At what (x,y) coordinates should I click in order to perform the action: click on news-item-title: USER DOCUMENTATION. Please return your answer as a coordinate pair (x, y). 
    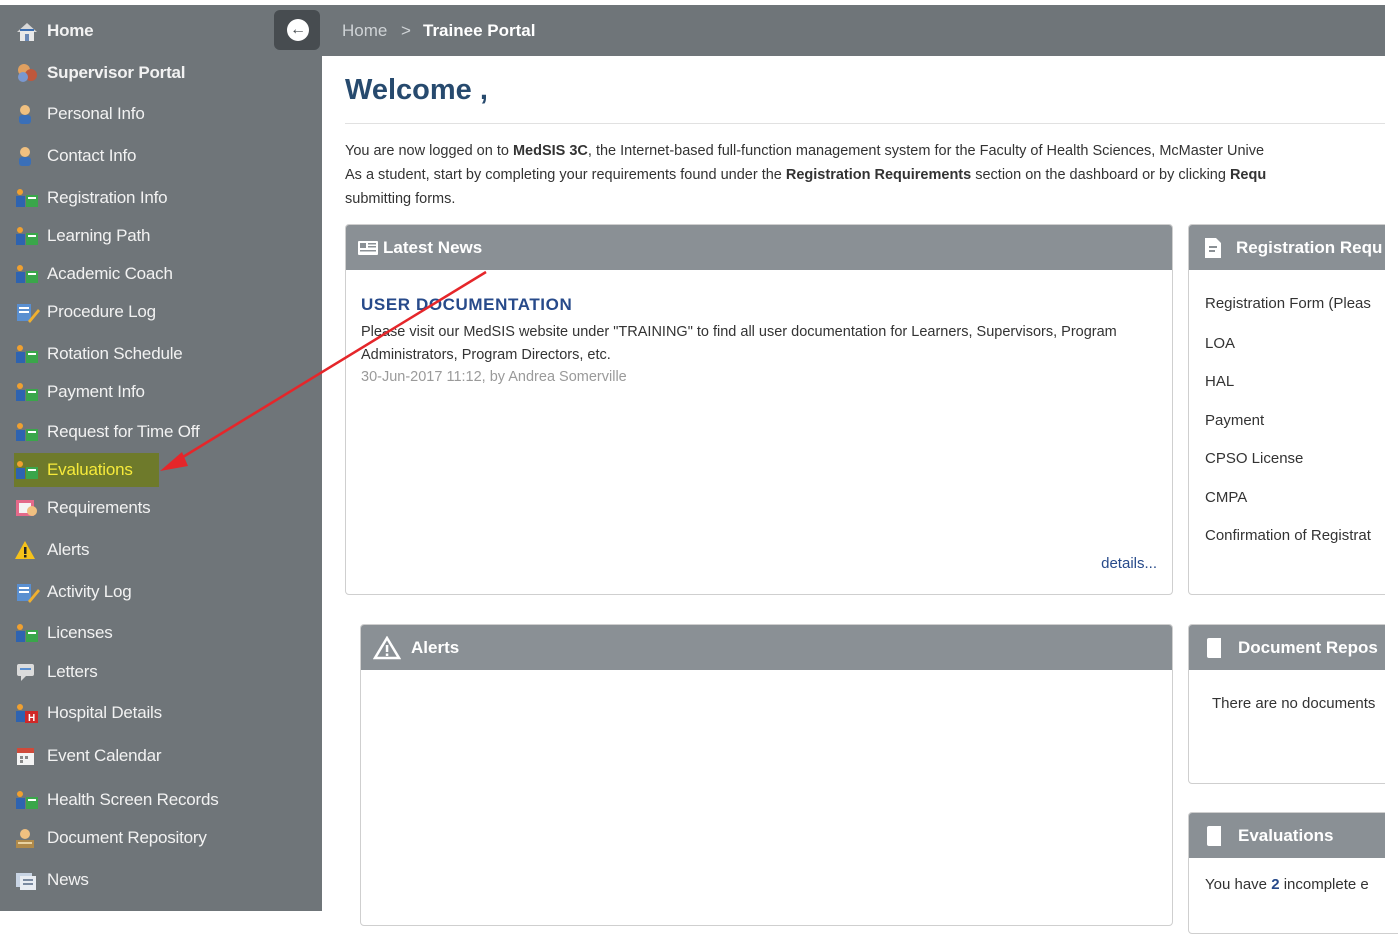
    Looking at the image, I should click on (466, 305).